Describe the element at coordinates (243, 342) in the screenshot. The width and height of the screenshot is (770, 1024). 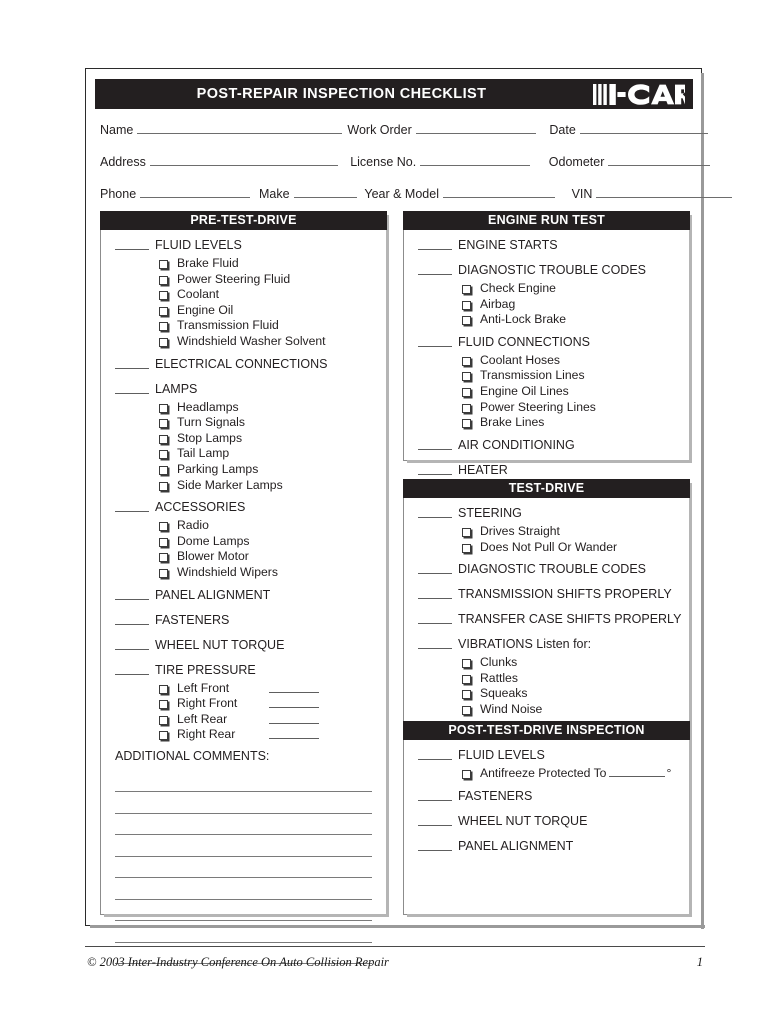
I see `checkbox-item-windshield-washer-solvent: Windshield Washer Solvent` at that location.